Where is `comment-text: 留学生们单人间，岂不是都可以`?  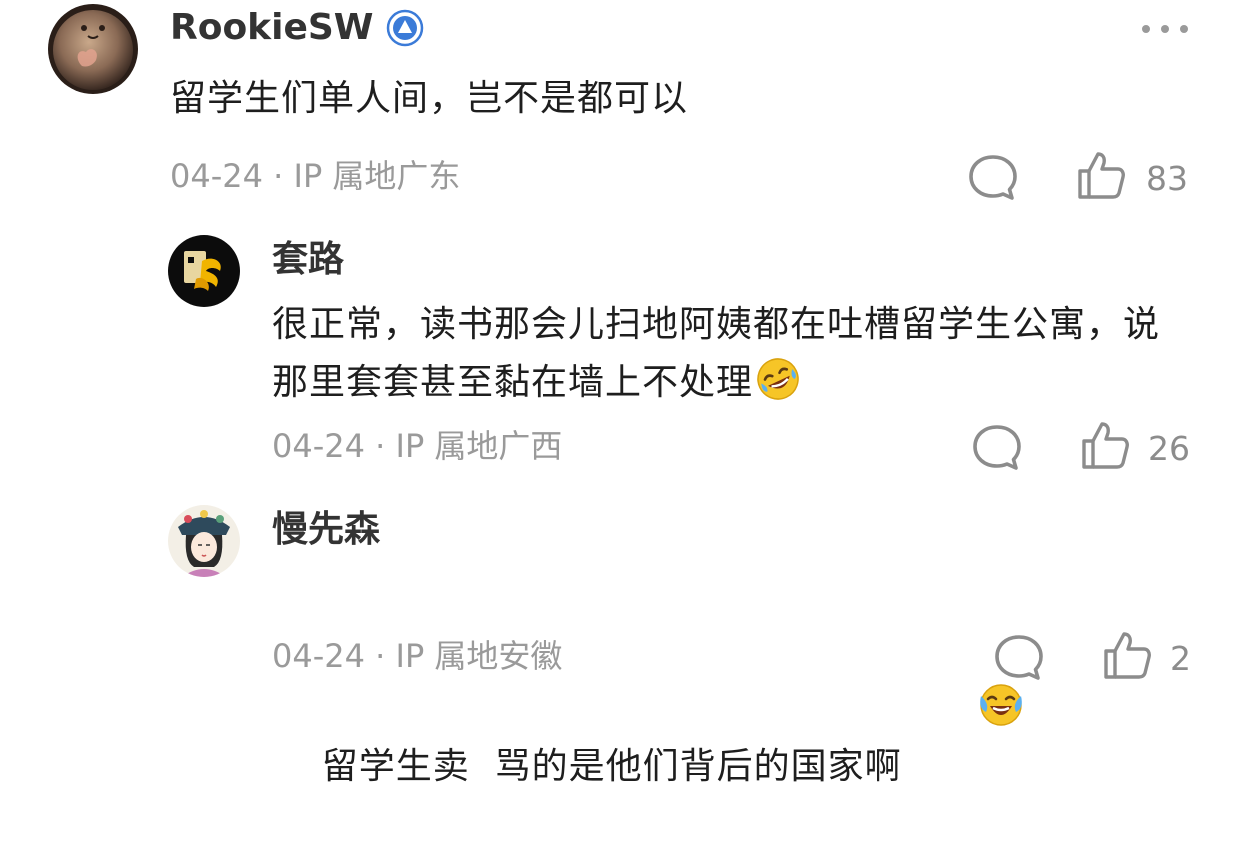
comment-text: 留学生们单人间，岂不是都可以 is located at coordinates (429, 98).